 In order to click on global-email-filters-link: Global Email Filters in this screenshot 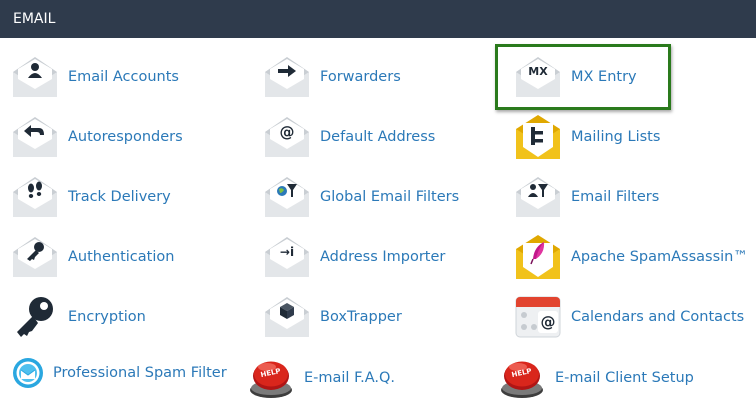, I will do `click(361, 197)`.